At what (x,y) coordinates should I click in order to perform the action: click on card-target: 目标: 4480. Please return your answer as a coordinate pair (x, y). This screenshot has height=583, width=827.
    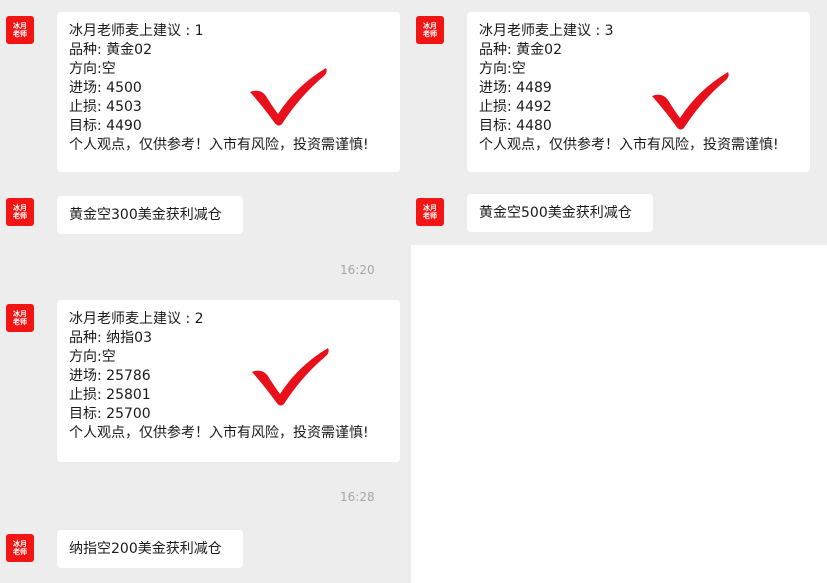
    Looking at the image, I should click on (515, 126).